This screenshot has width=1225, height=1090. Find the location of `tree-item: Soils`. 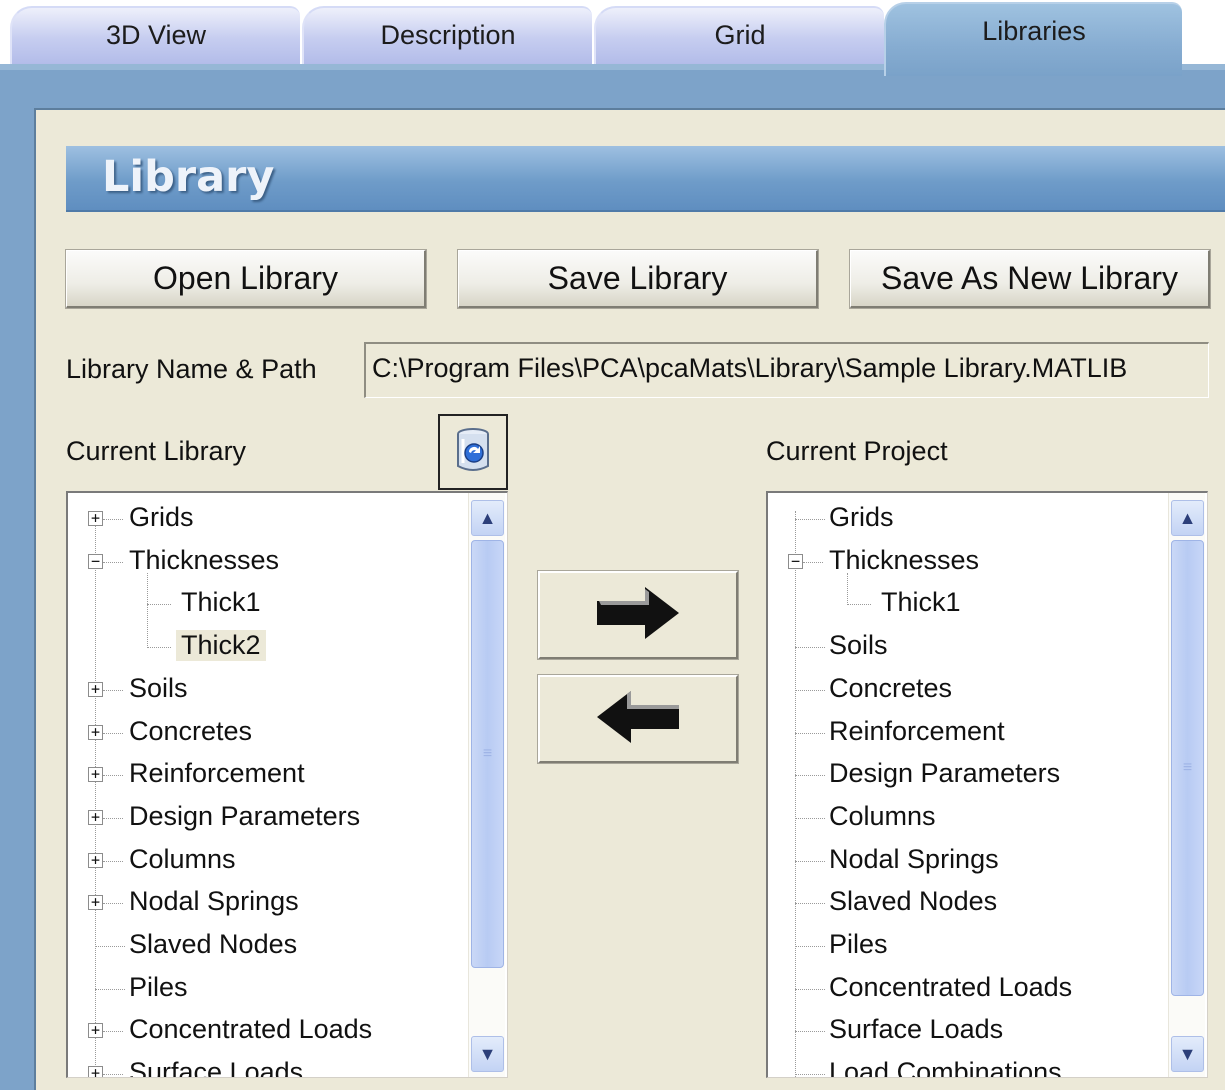

tree-item: Soils is located at coordinates (967, 647).